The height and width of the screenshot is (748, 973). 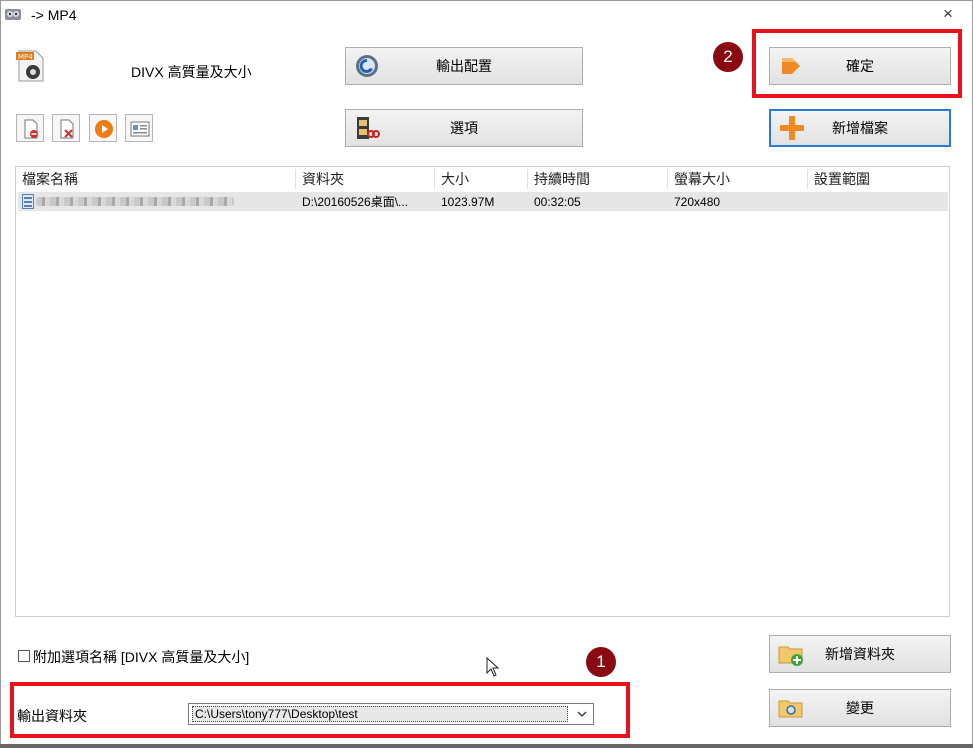 I want to click on output-config-button: 輸出配置, so click(x=464, y=66).